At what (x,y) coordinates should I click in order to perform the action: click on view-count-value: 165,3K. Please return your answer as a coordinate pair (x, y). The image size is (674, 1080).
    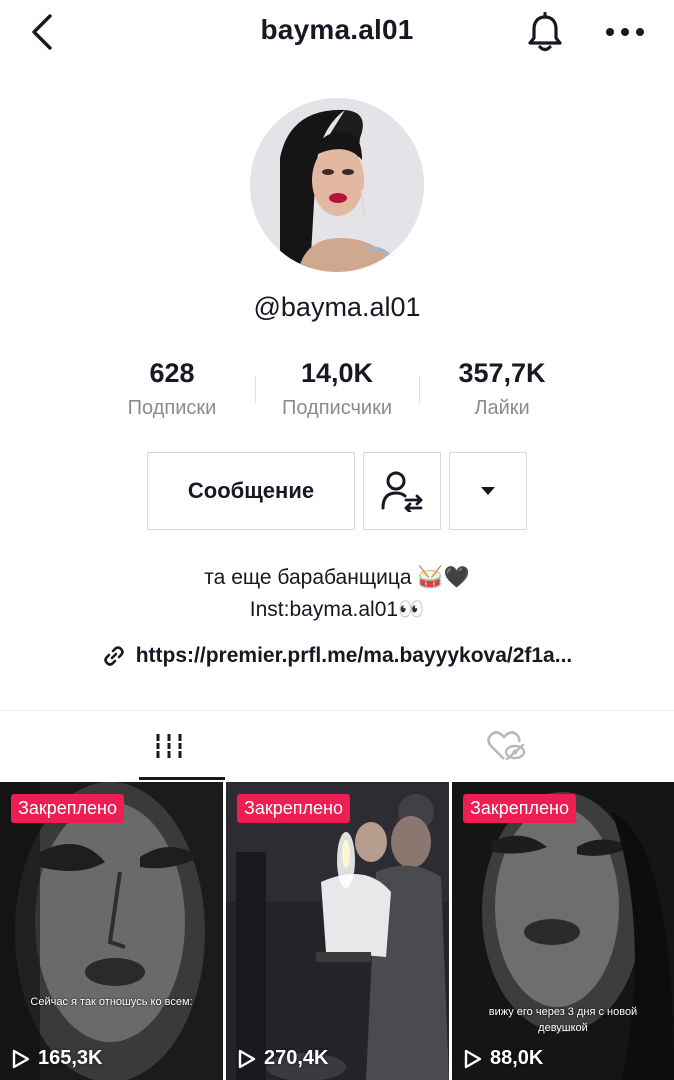
    Looking at the image, I should click on (70, 1058).